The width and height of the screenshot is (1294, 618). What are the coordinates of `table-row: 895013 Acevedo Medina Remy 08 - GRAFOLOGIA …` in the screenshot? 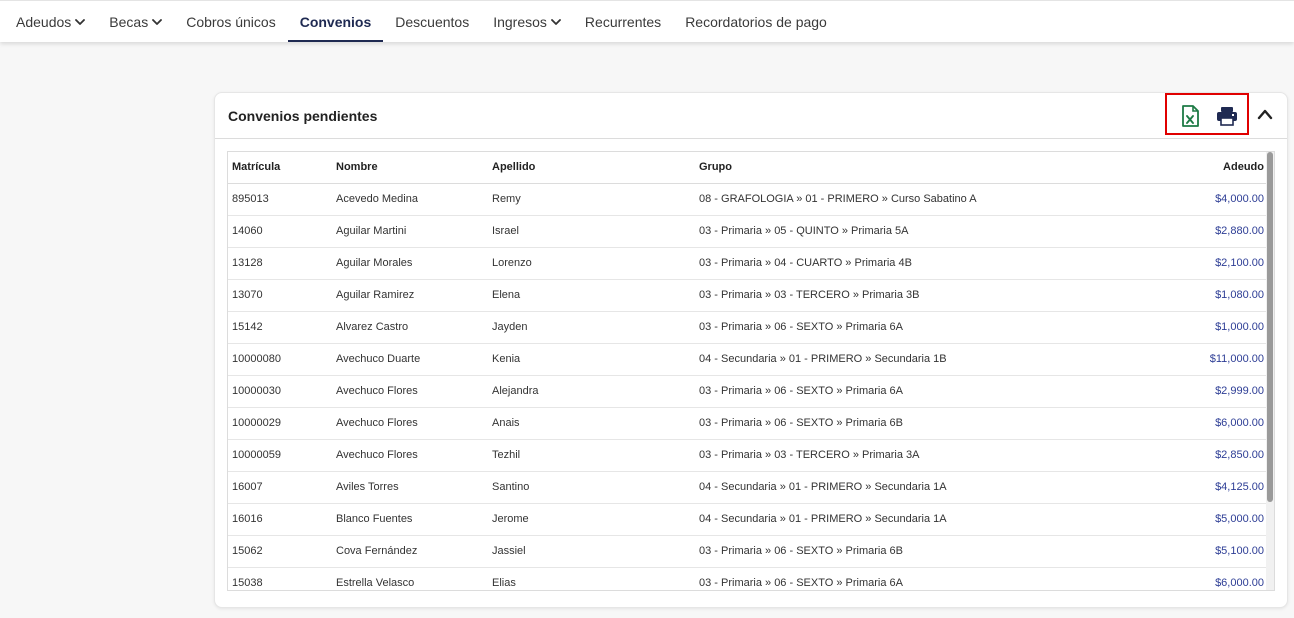 It's located at (748, 199).